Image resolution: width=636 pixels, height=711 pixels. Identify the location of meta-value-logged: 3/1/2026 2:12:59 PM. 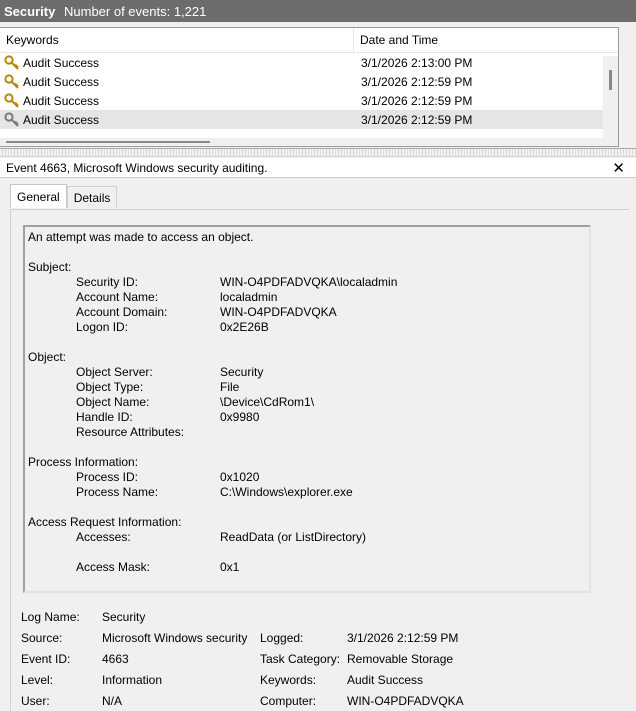
(403, 638).